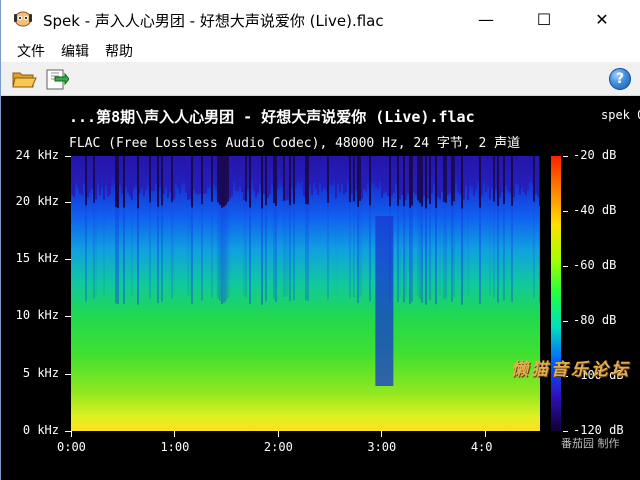 Image resolution: width=640 pixels, height=480 pixels. Describe the element at coordinates (544, 19) in the screenshot. I see `maximize-button: ☐` at that location.